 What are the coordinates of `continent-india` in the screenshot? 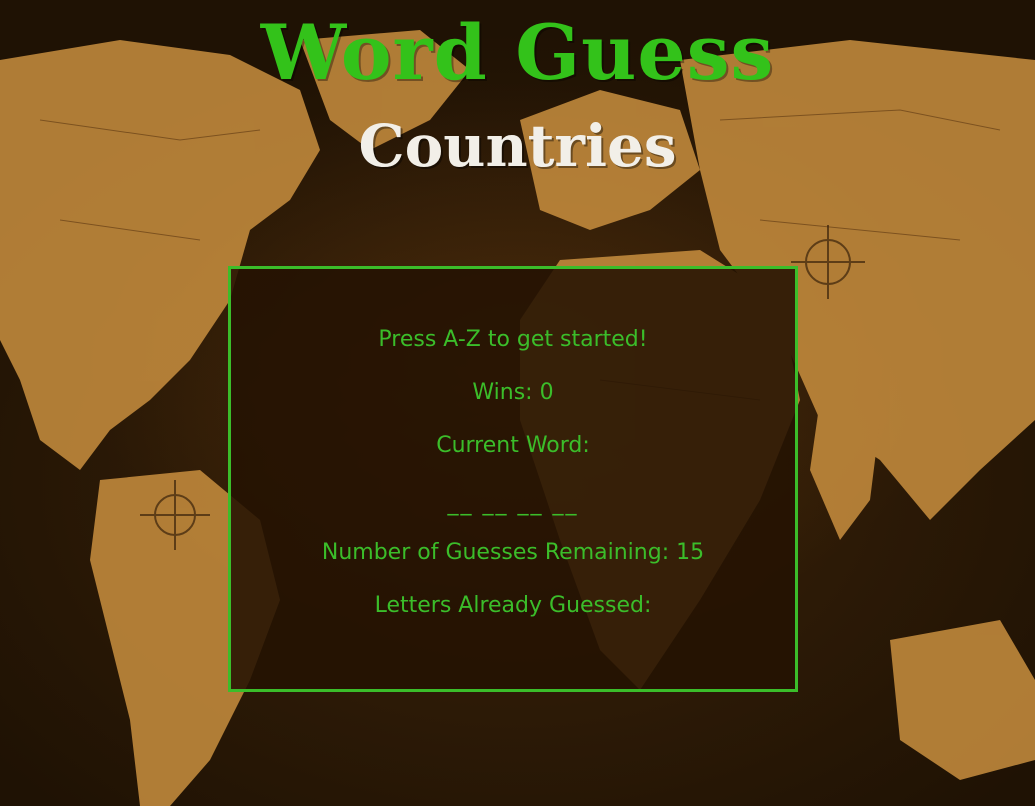 It's located at (845, 470).